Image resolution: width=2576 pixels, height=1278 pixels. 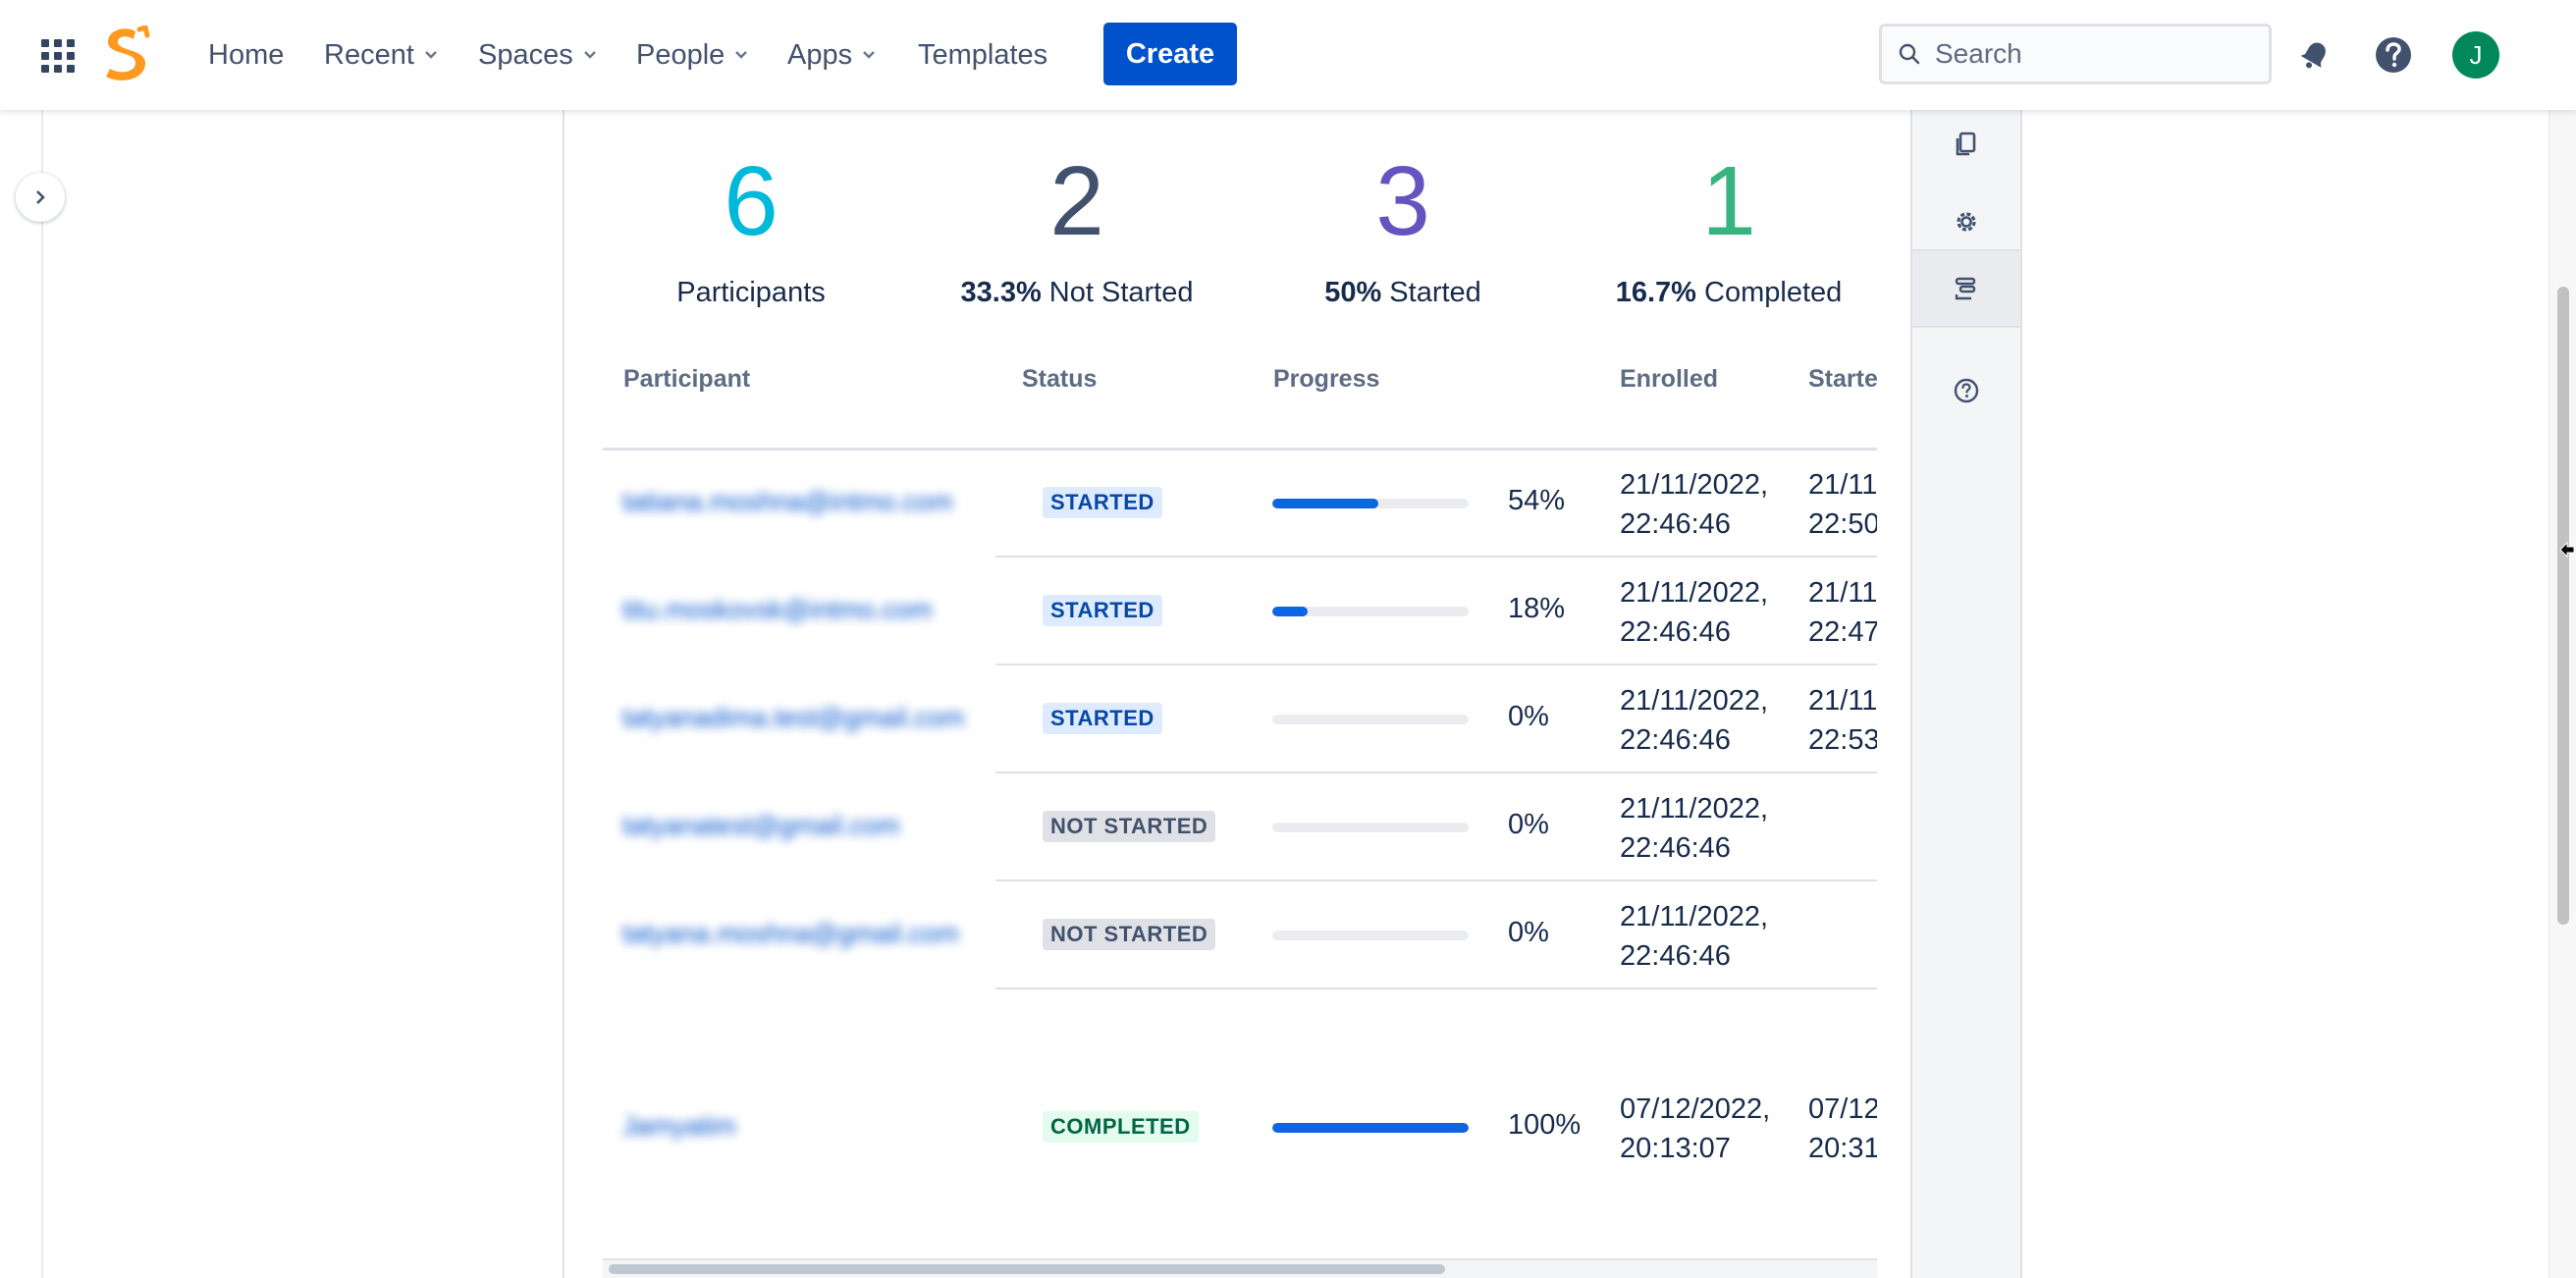 I want to click on table-horizontal-scrollbar, so click(x=1240, y=1268).